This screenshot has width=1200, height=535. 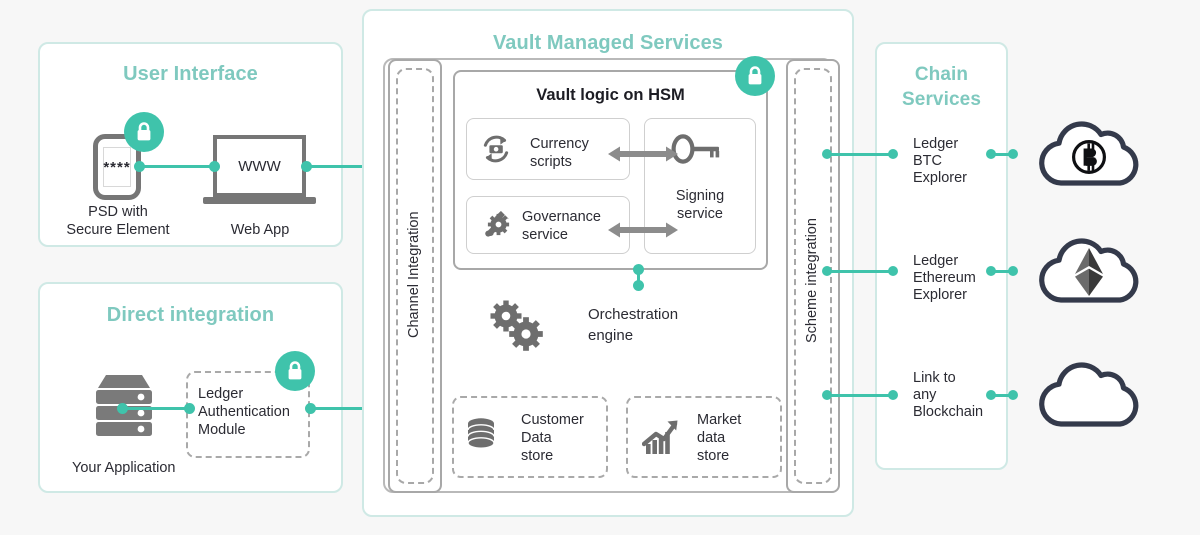 What do you see at coordinates (117, 167) in the screenshot?
I see `psd-screen-text: ****` at bounding box center [117, 167].